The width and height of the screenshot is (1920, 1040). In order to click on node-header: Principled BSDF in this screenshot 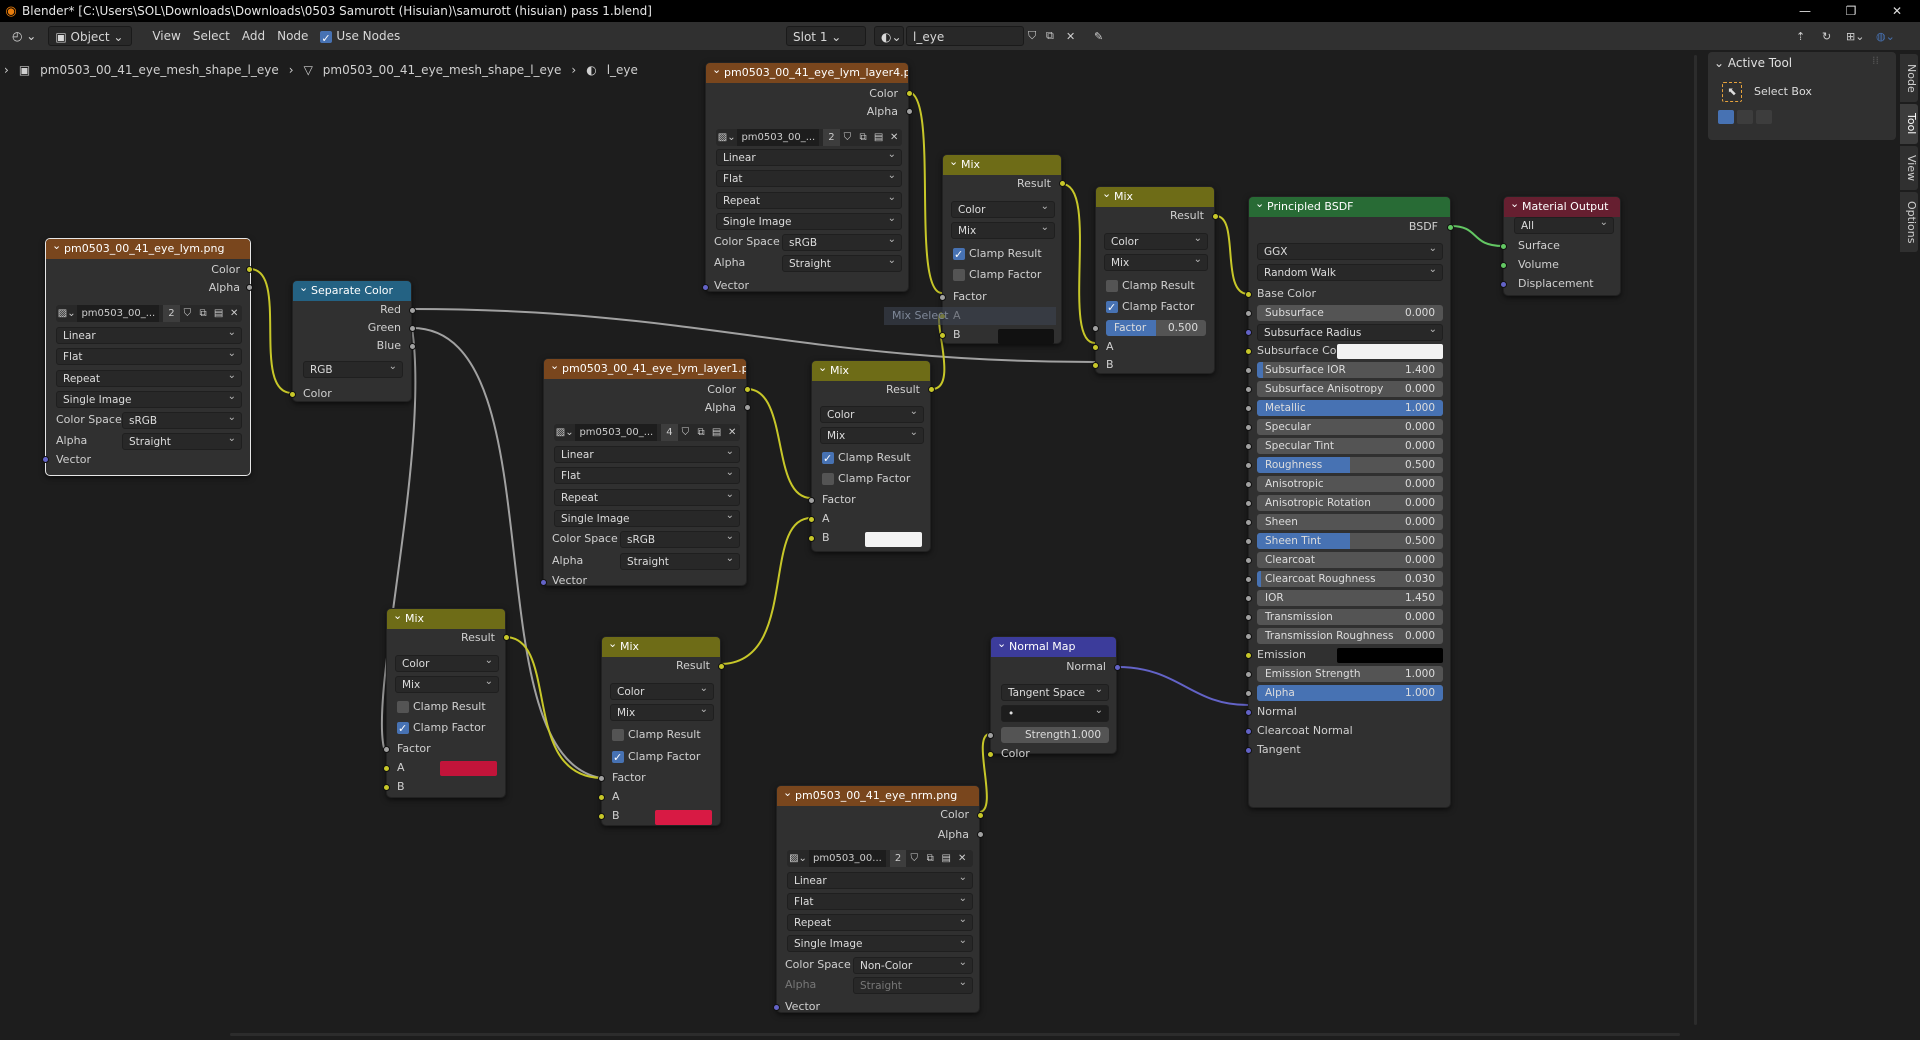, I will do `click(1349, 207)`.